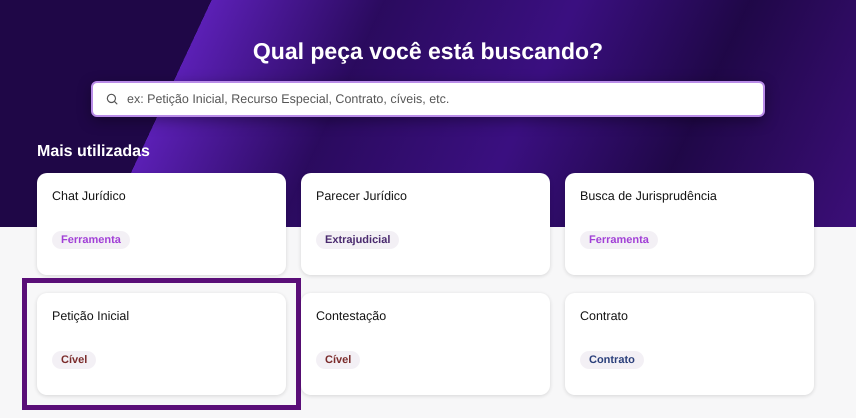 This screenshot has height=418, width=856. What do you see at coordinates (604, 316) in the screenshot?
I see `card-title: Contrato` at bounding box center [604, 316].